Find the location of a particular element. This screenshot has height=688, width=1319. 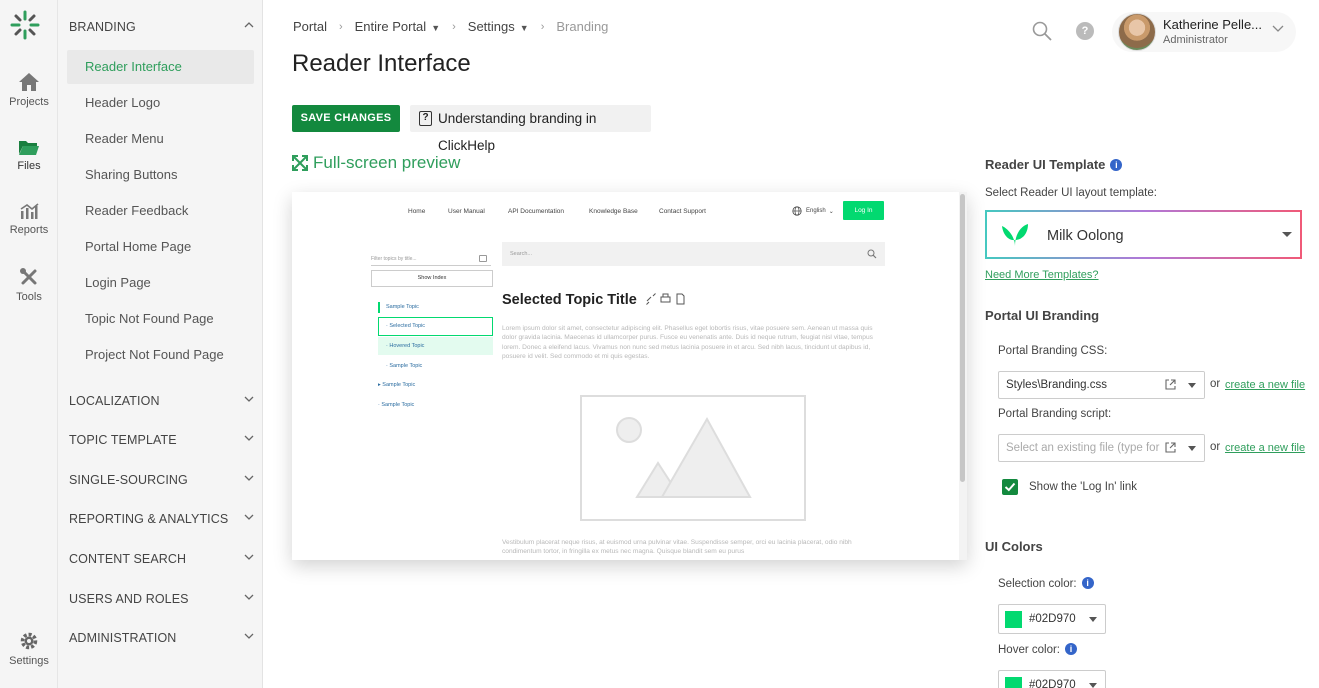

color-swatch is located at coordinates (1013, 682).